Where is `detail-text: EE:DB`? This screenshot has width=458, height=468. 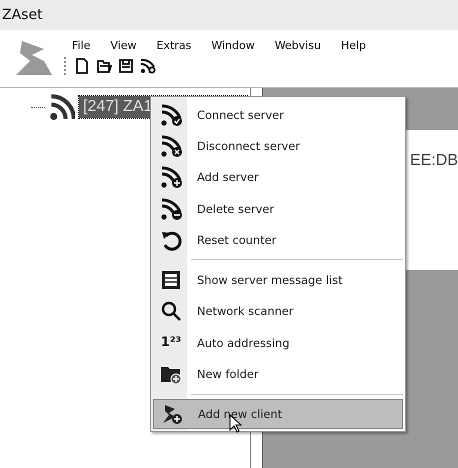 detail-text: EE:DB is located at coordinates (434, 161).